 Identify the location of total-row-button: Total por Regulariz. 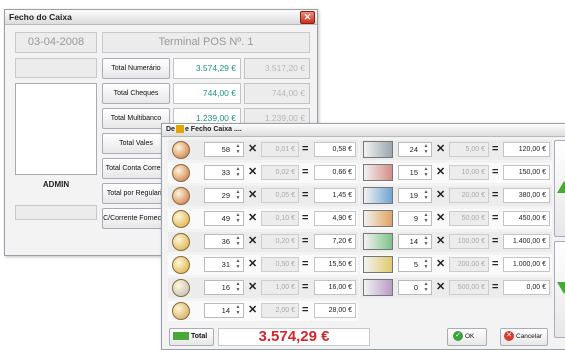
(136, 193).